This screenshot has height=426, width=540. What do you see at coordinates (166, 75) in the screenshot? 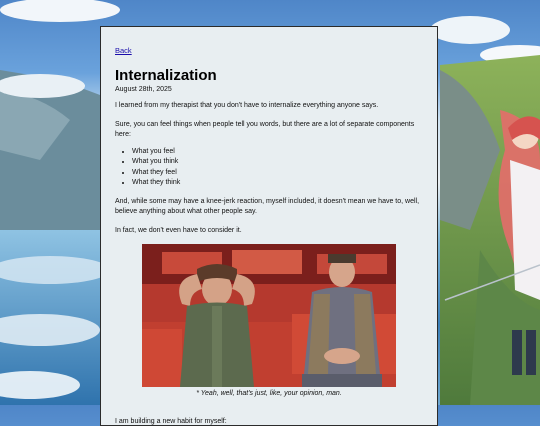
I see `post-title: Internalization` at bounding box center [166, 75].